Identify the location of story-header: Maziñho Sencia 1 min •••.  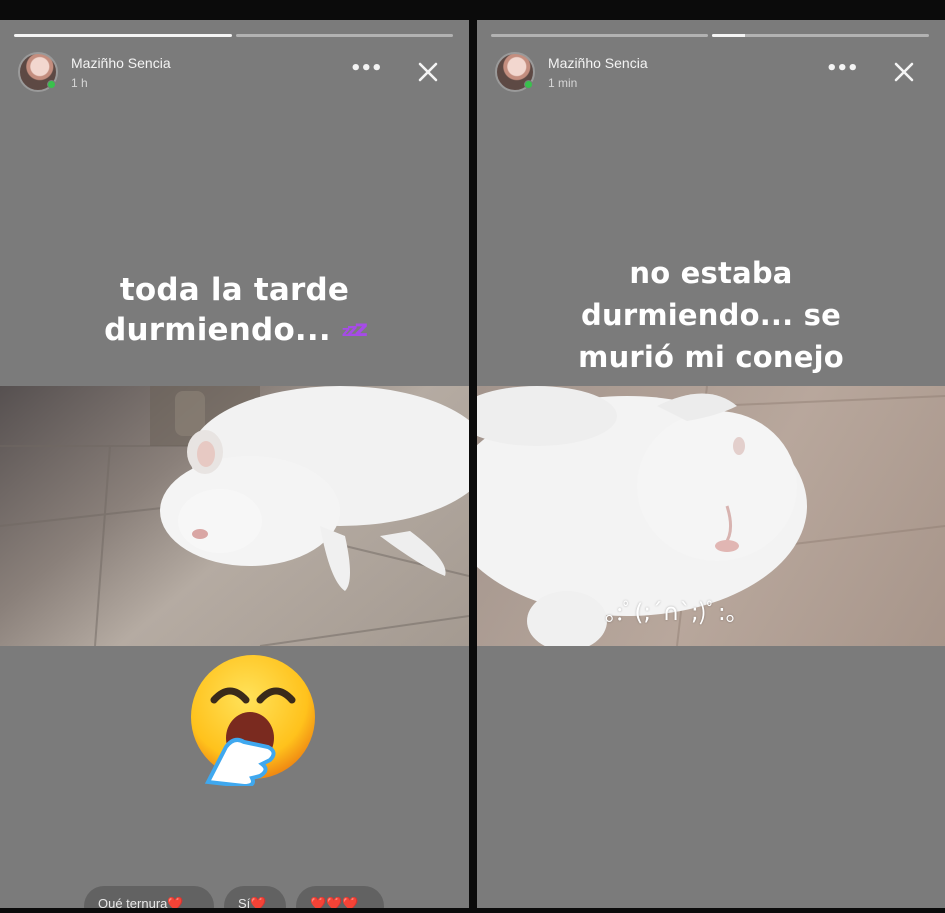
(711, 74).